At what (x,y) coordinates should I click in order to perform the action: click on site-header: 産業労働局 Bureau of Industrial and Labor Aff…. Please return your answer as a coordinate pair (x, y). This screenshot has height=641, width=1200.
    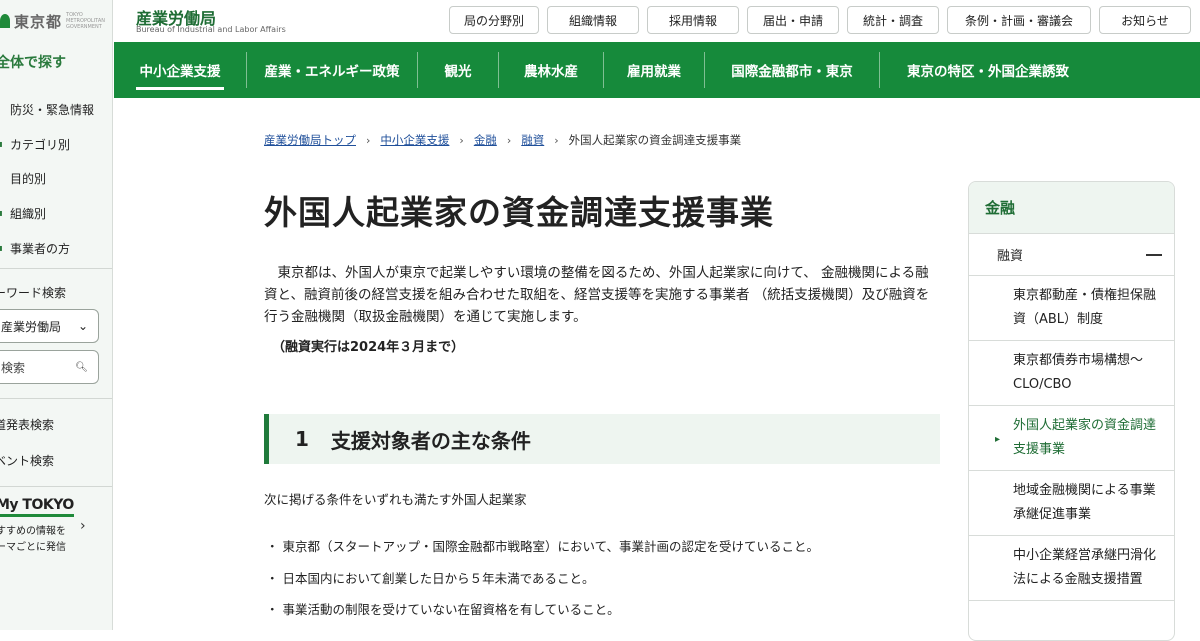
    Looking at the image, I should click on (657, 21).